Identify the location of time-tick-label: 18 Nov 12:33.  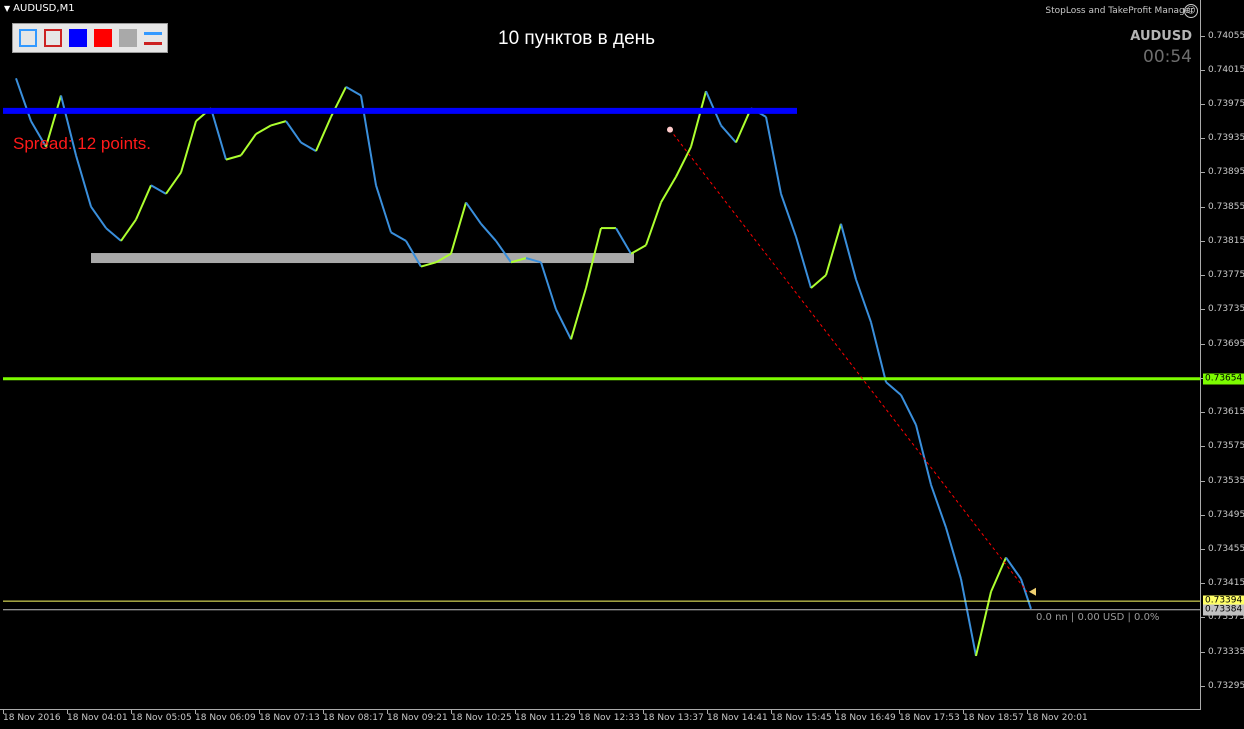
(609, 718).